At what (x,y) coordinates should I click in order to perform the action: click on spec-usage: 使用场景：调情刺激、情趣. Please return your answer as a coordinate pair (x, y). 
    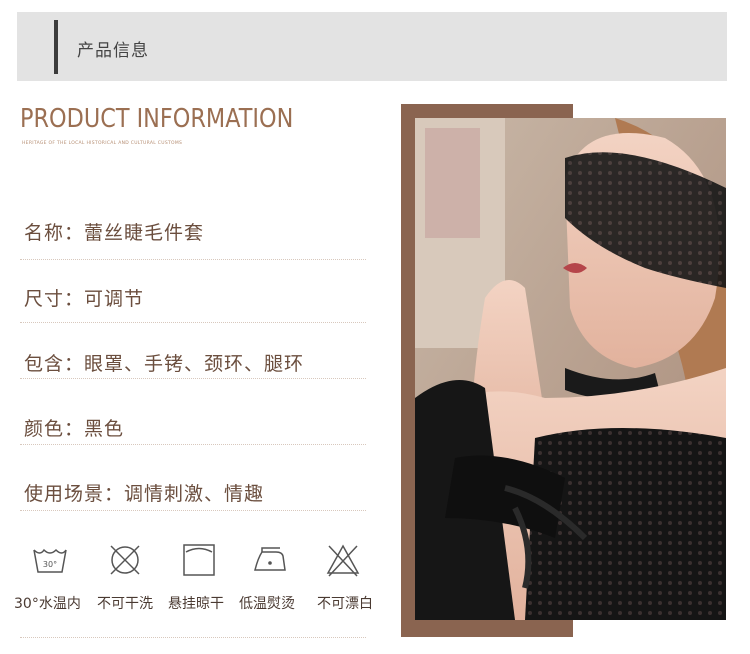
    Looking at the image, I should click on (144, 494).